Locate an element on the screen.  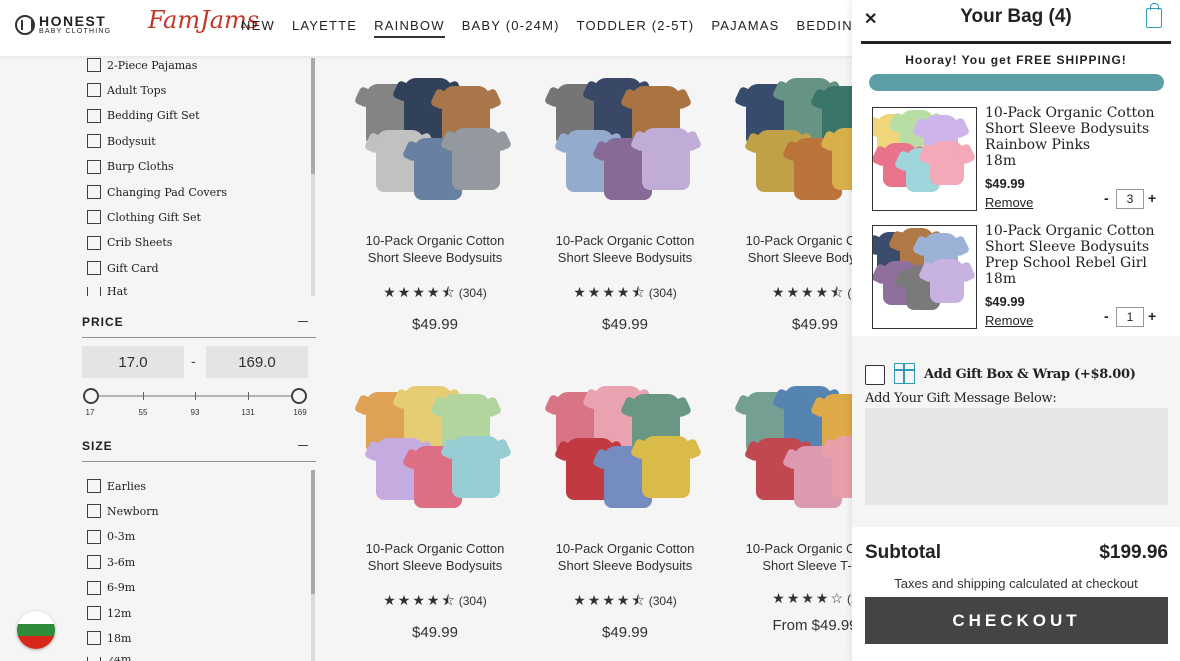
category-filter-option: 2-Piece Pajamas is located at coordinates (142, 65).